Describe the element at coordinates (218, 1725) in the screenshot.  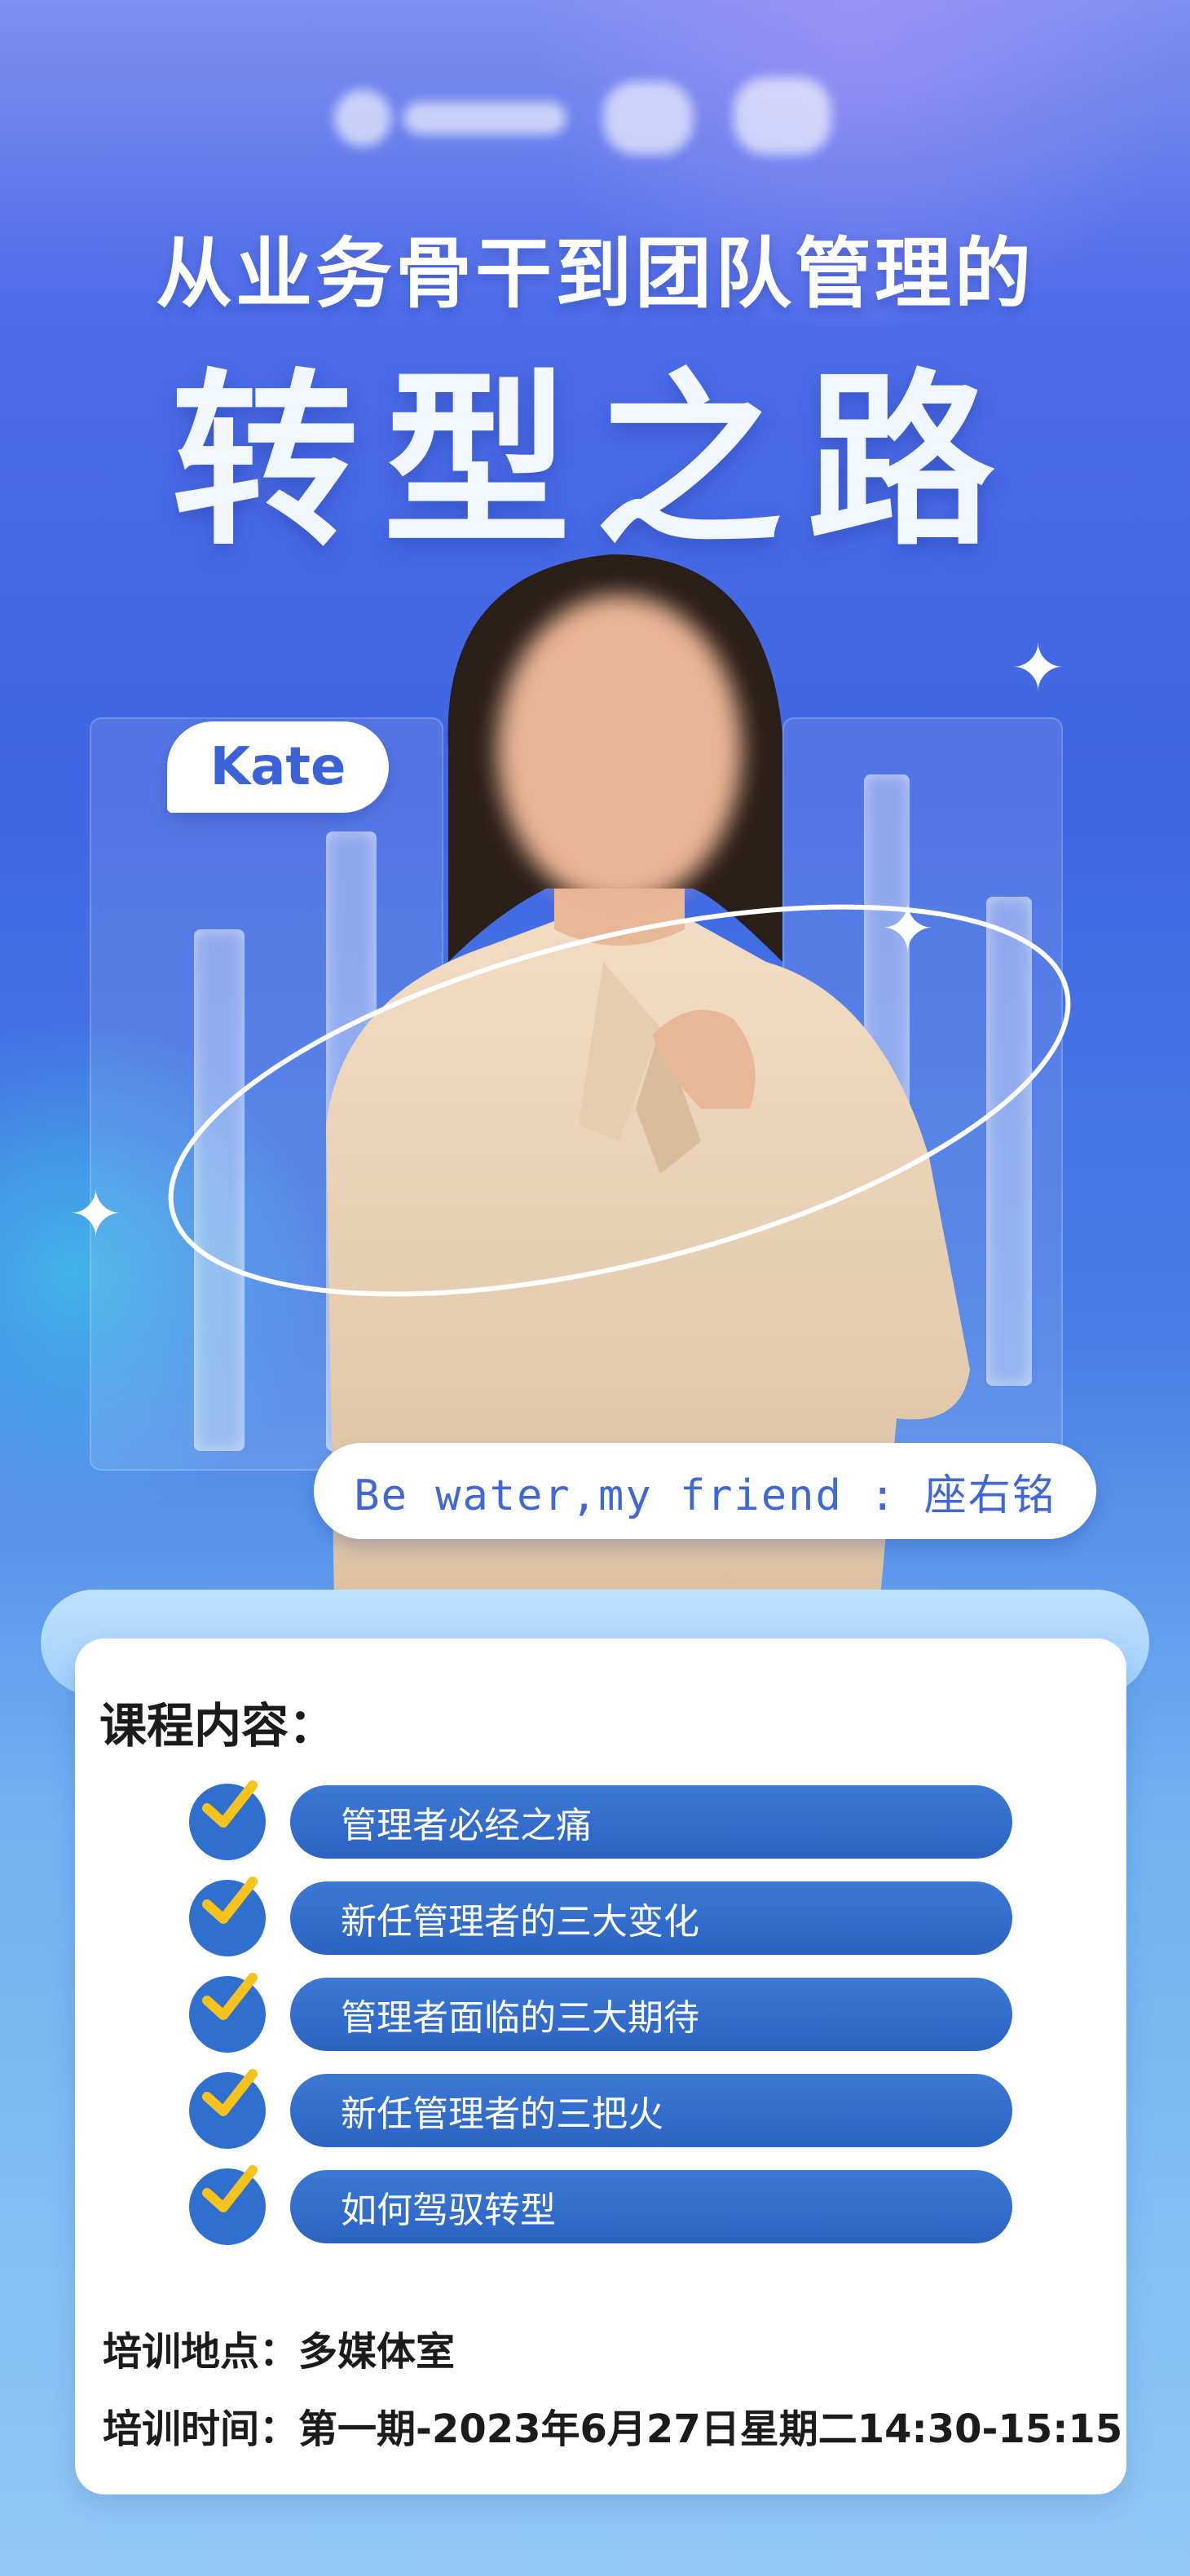
I see `course-heading: 课程内容：` at that location.